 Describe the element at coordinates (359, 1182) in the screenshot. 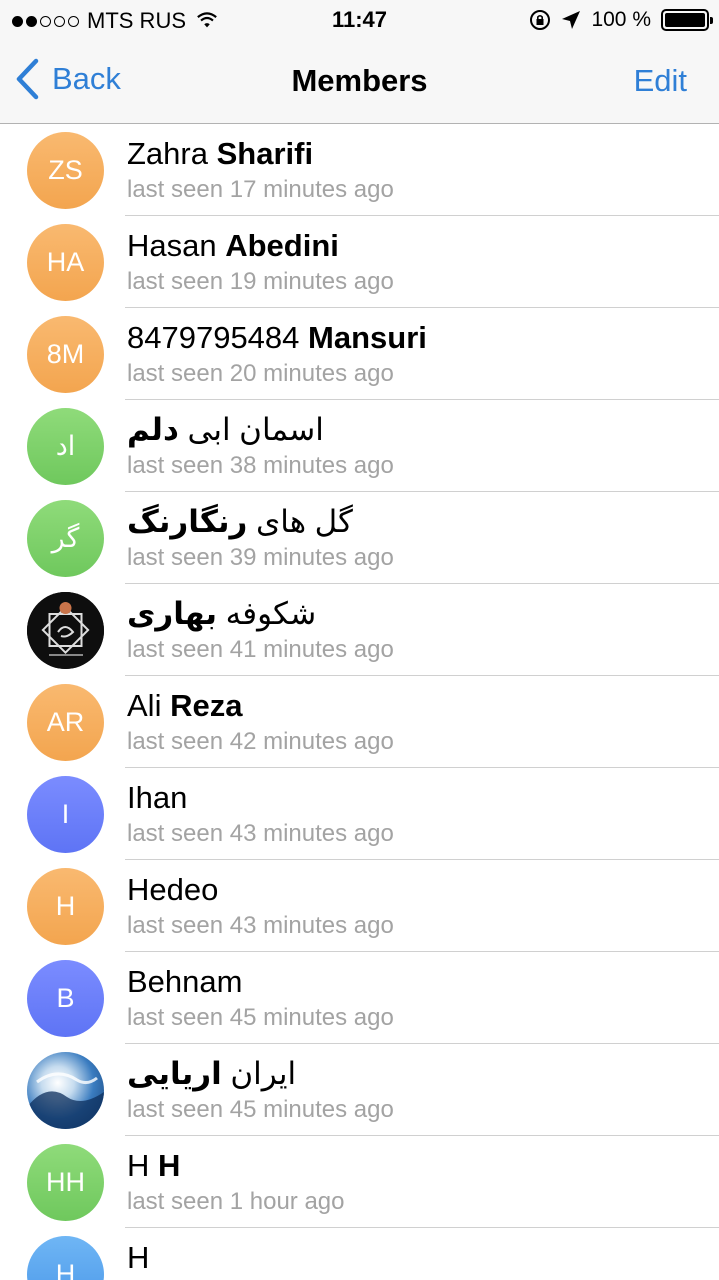

I see `member-row: HH H Hlast seen 1 hour ago` at that location.